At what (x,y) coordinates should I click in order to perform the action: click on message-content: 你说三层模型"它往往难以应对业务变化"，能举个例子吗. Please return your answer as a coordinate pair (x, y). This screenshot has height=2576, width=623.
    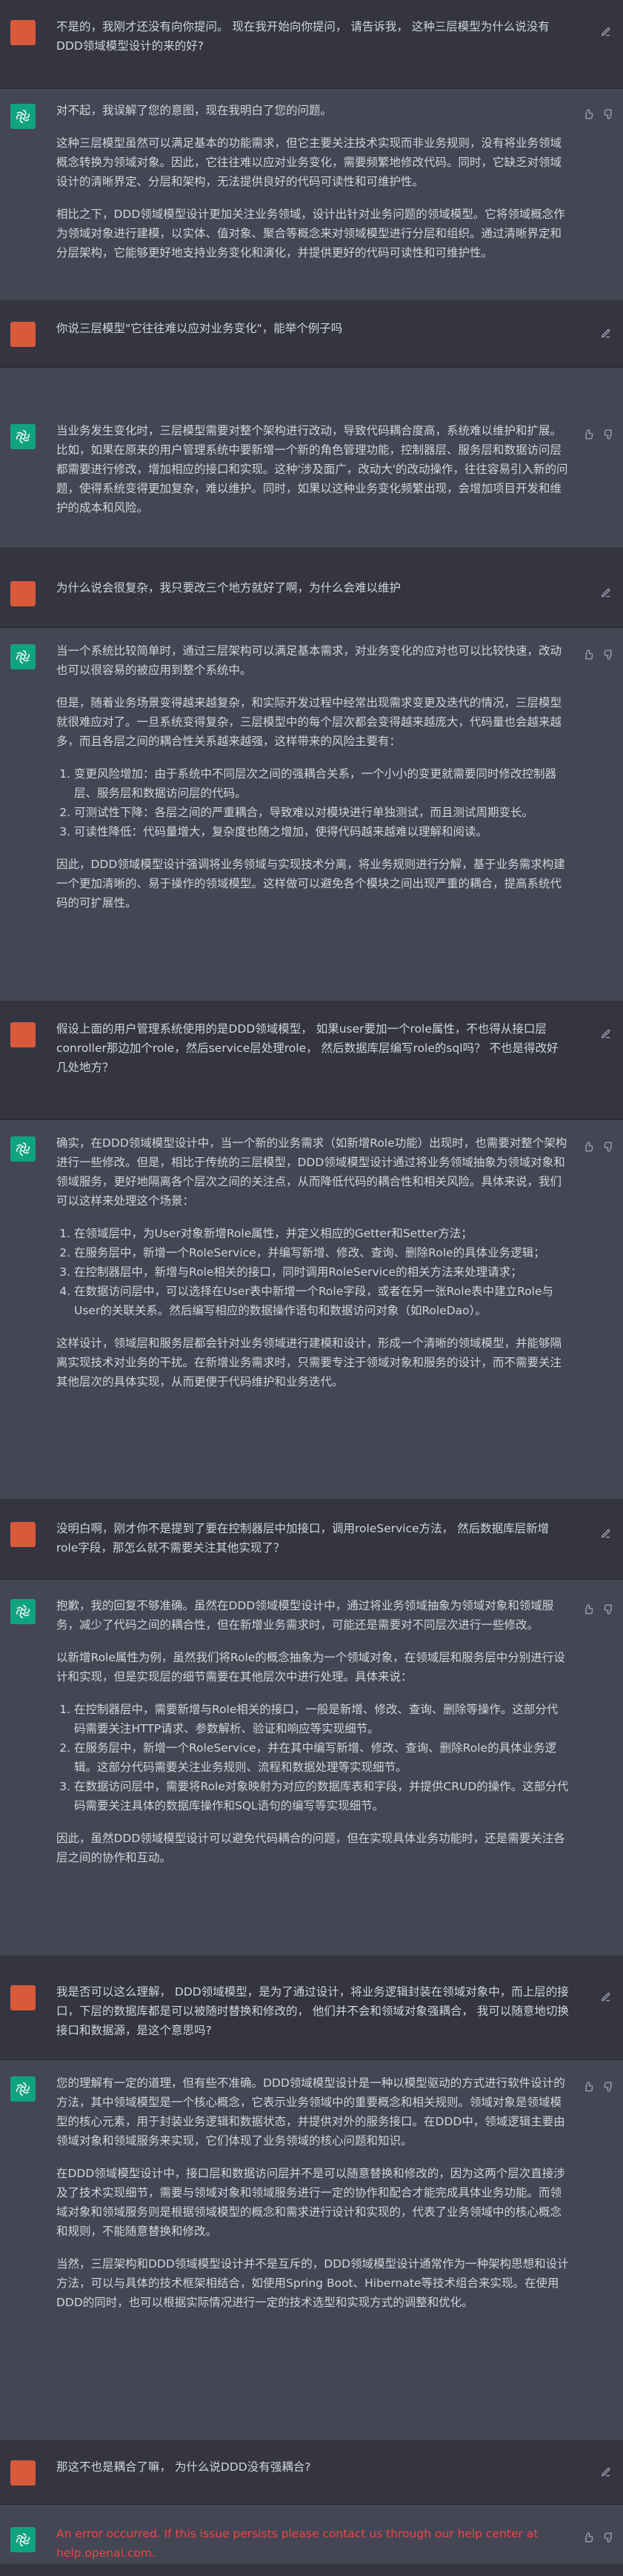
    Looking at the image, I should click on (312, 335).